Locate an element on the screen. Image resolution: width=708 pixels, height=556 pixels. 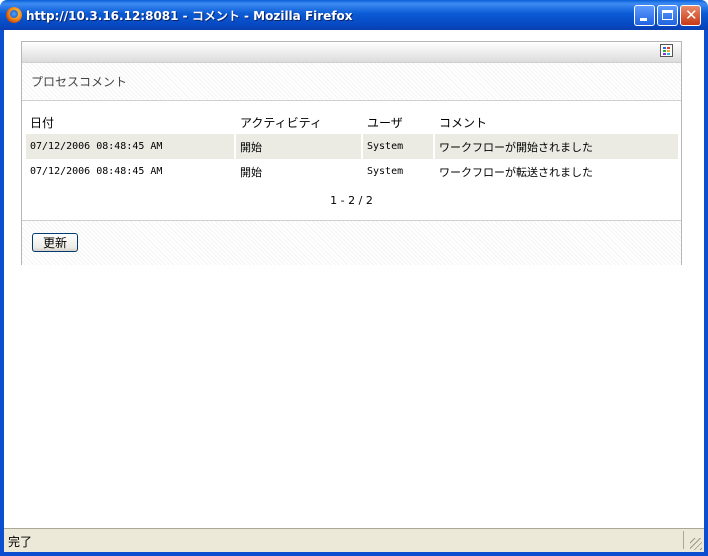
refresh-button: 更新 is located at coordinates (55, 242).